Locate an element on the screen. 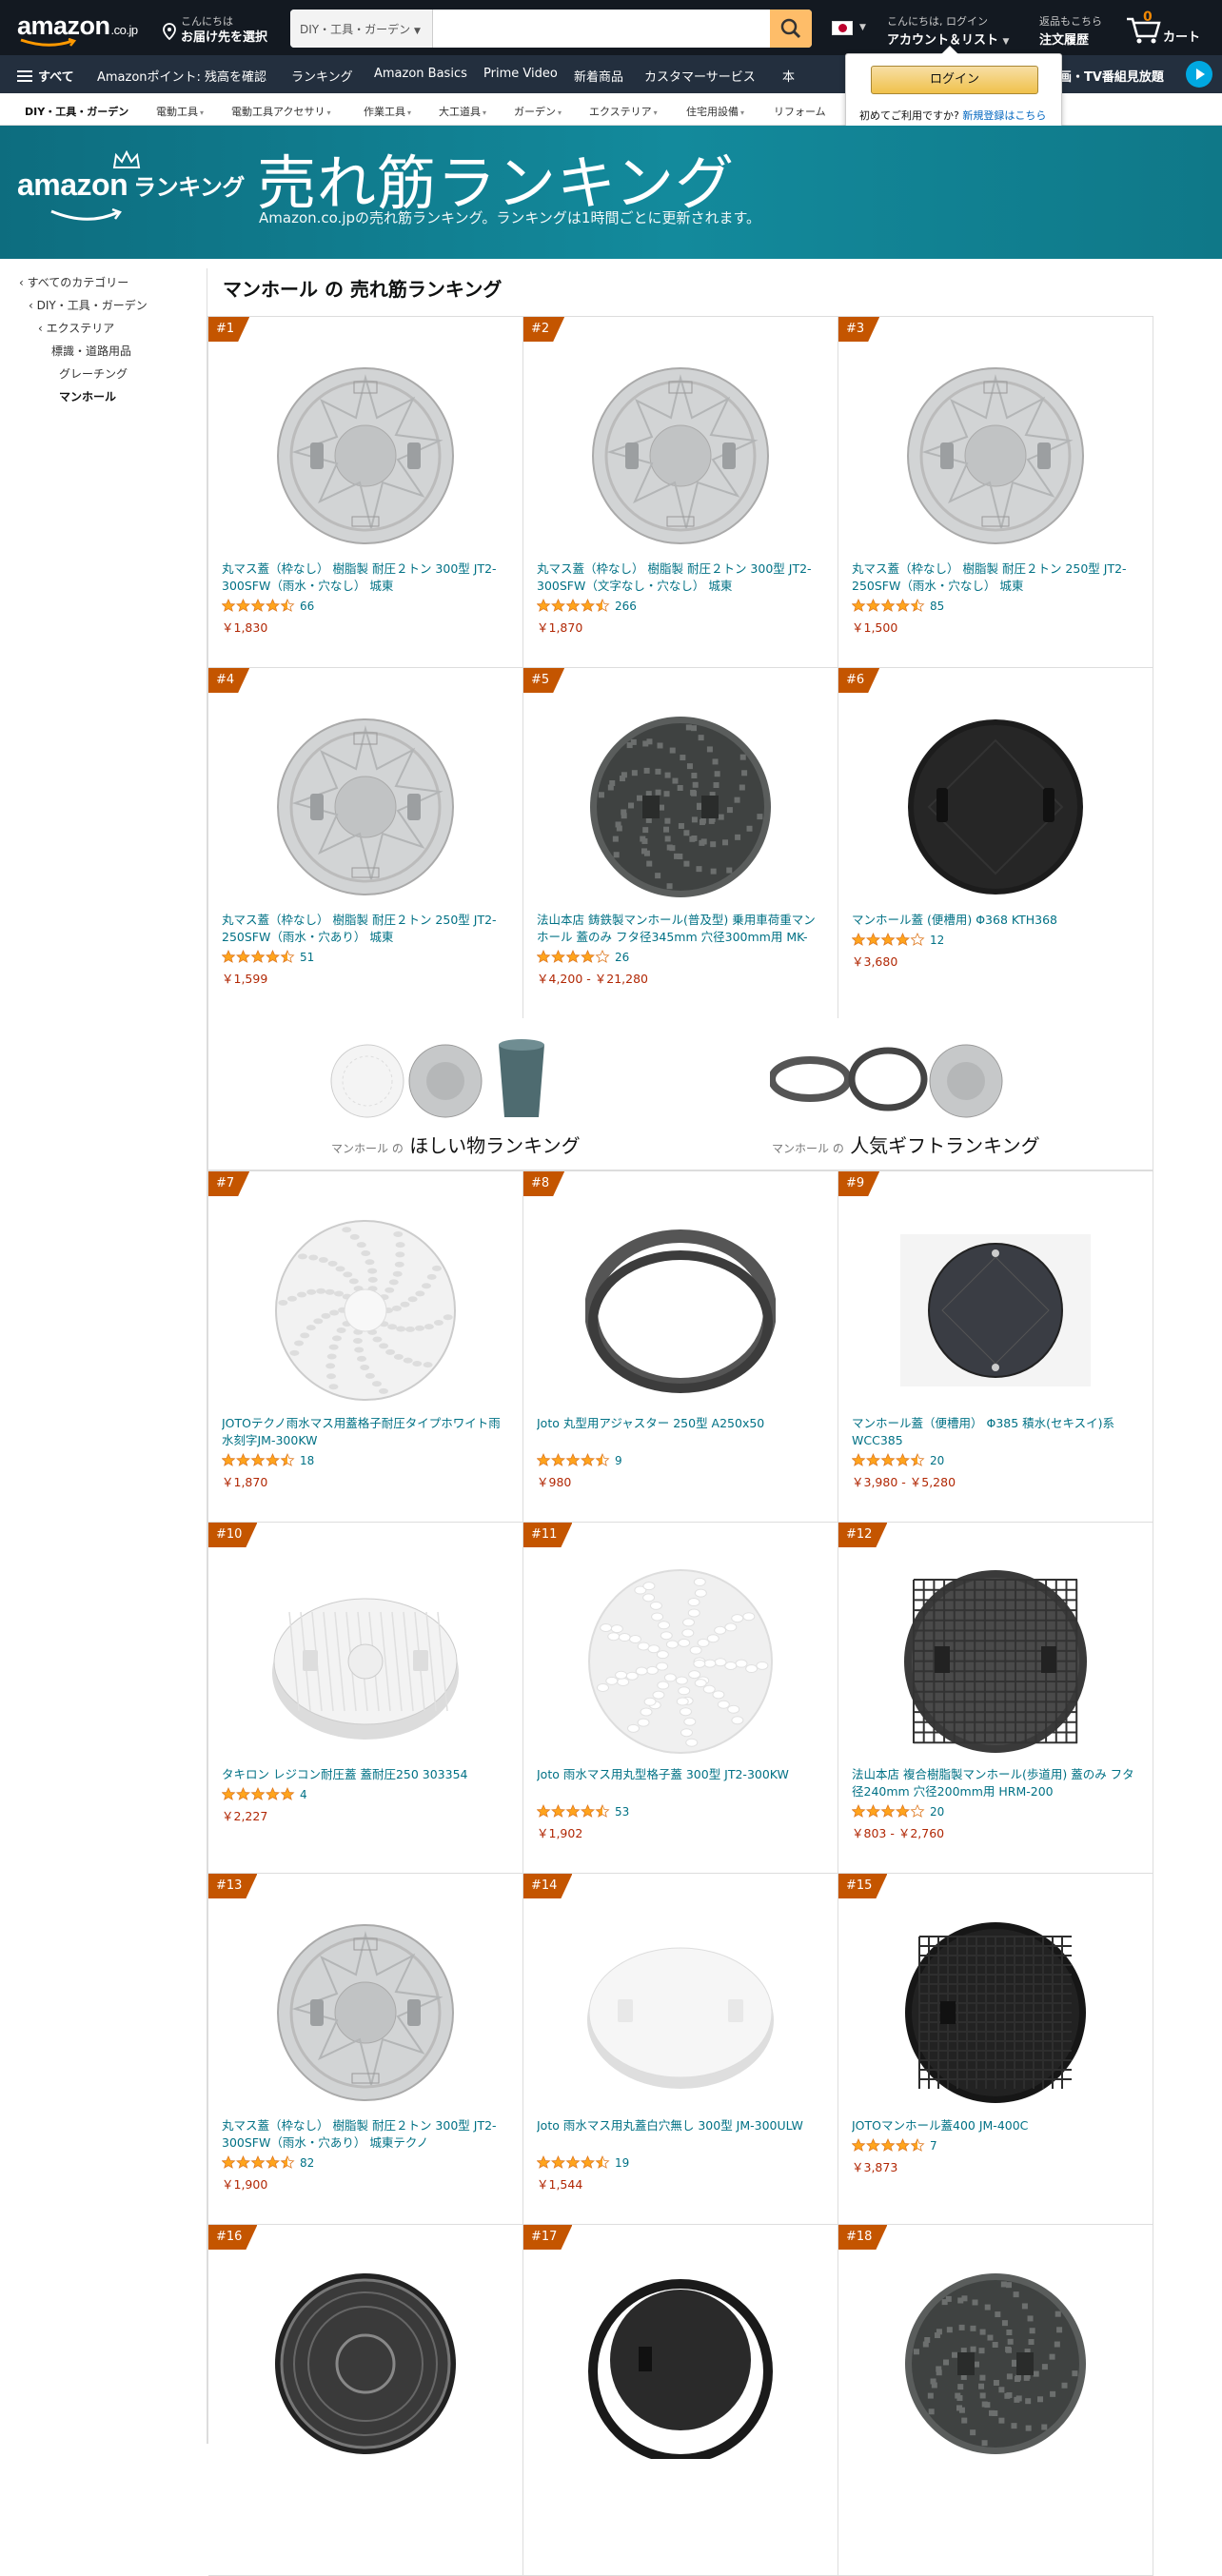  sidebar-item-all-categories: ‹ すべてのカテゴリー is located at coordinates (73, 282).